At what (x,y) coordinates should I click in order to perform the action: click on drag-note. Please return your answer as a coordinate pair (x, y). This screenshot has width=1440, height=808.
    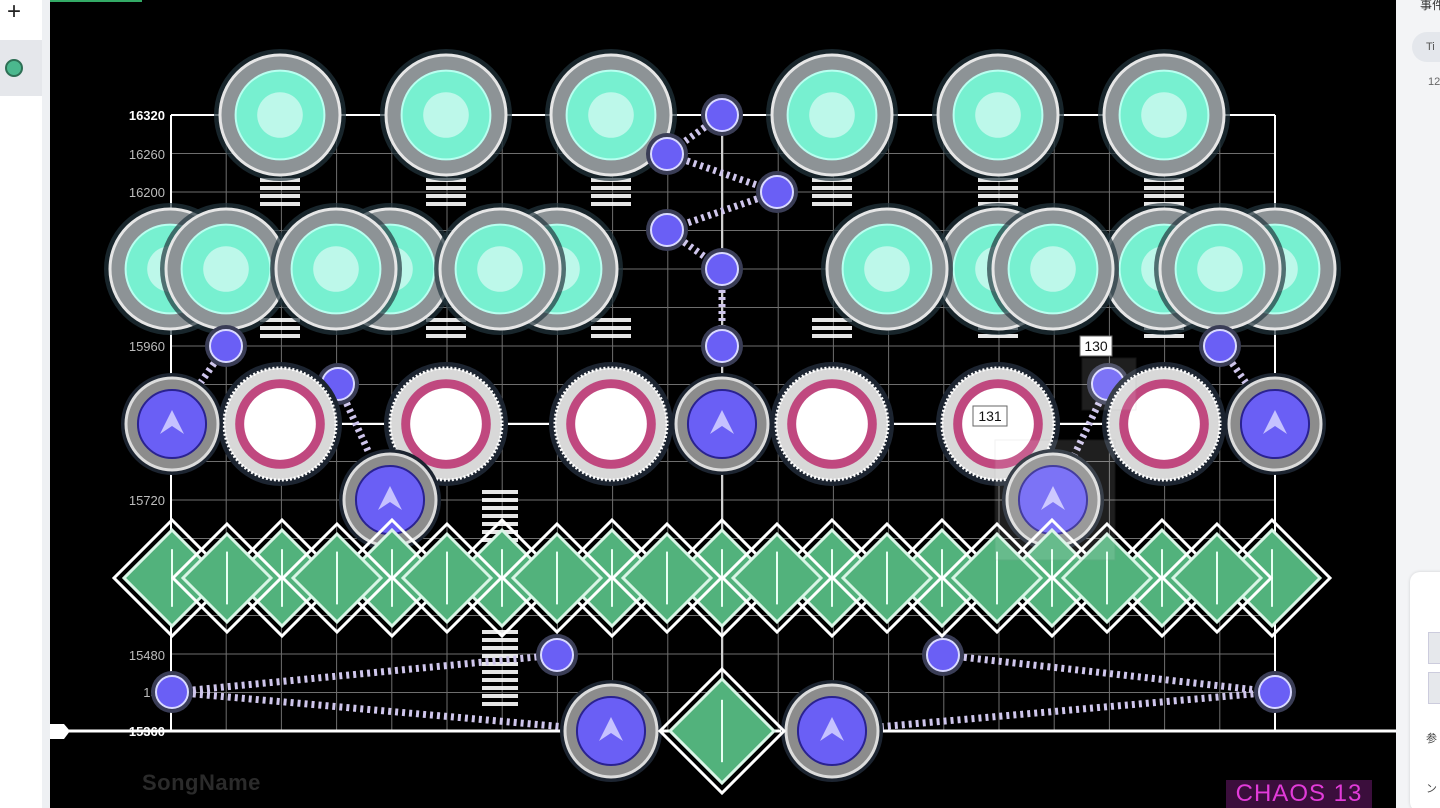
    Looking at the image, I should click on (722, 731).